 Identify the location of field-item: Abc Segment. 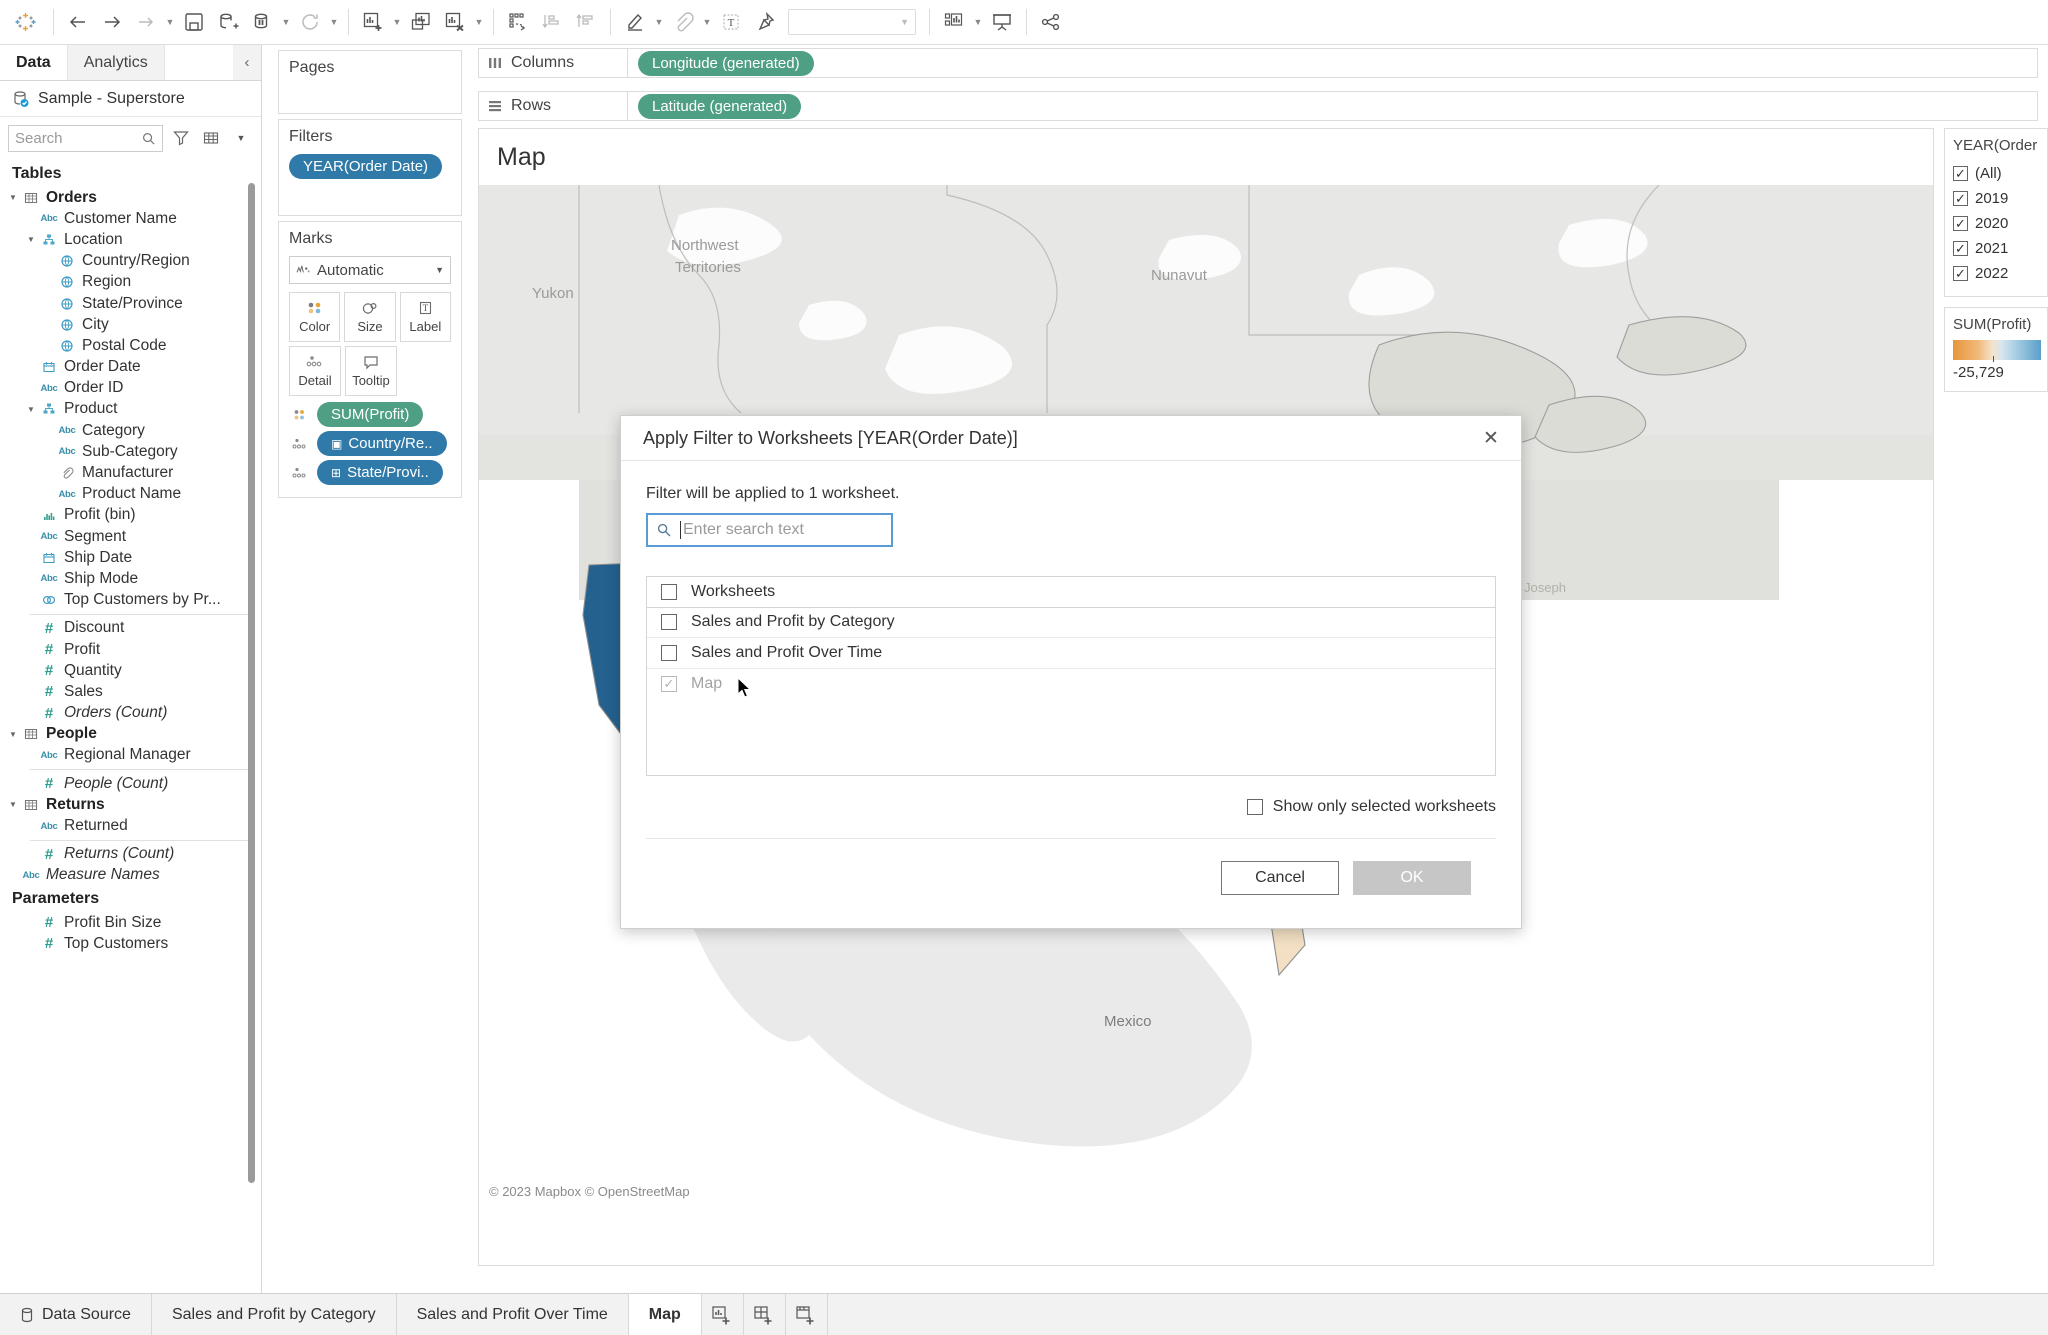
(130, 536).